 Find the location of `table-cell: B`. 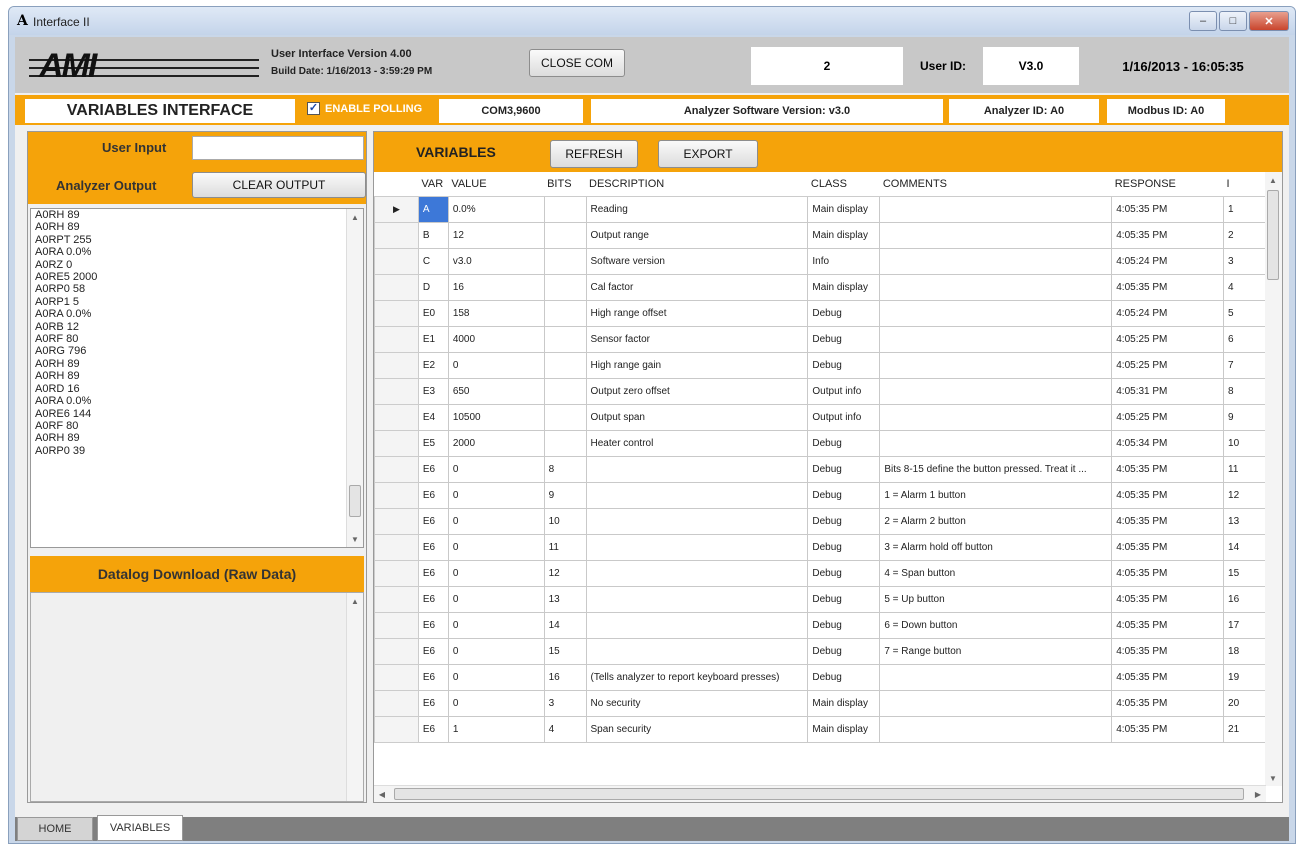

table-cell: B is located at coordinates (433, 235).